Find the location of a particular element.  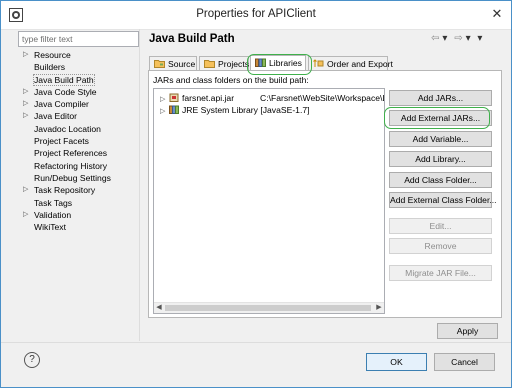

scroll-left-icon: ◀ is located at coordinates (159, 308).